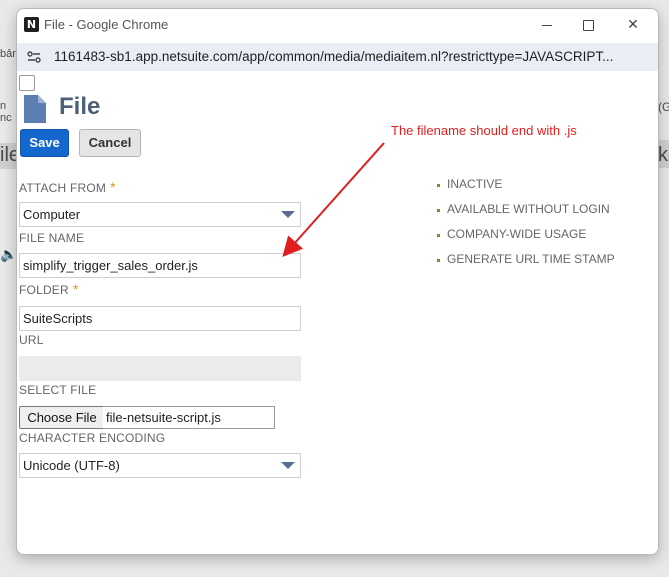 The height and width of the screenshot is (577, 669). I want to click on minimize-icon, so click(547, 25).